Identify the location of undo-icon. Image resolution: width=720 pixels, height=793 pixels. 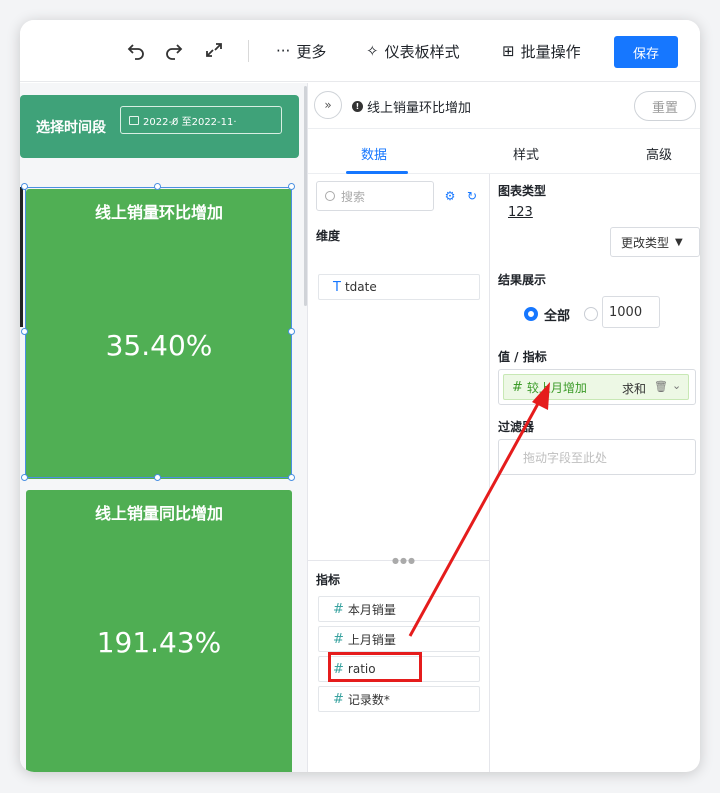
(136, 50).